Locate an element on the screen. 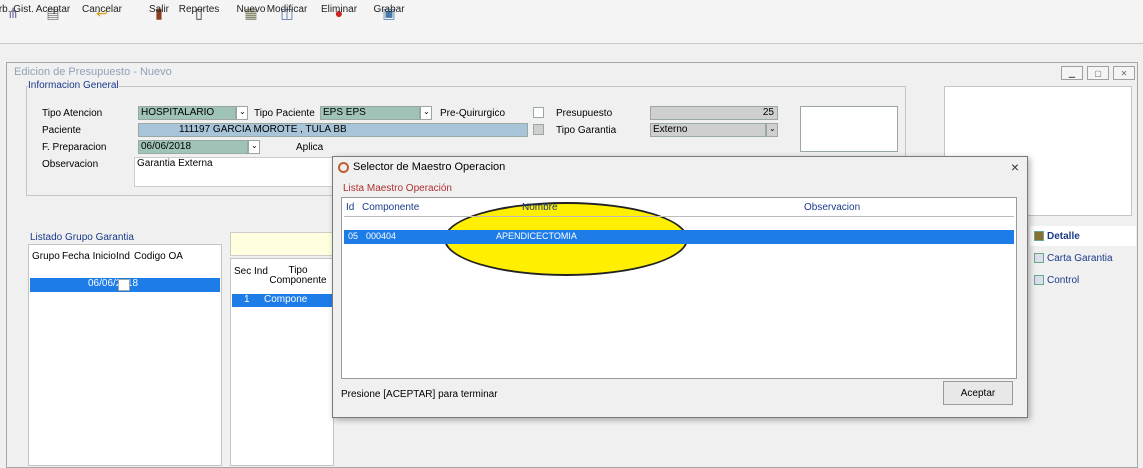 Image resolution: width=1143 pixels, height=468 pixels. tab-carta-garantia: Carta Garantia is located at coordinates (1083, 258).